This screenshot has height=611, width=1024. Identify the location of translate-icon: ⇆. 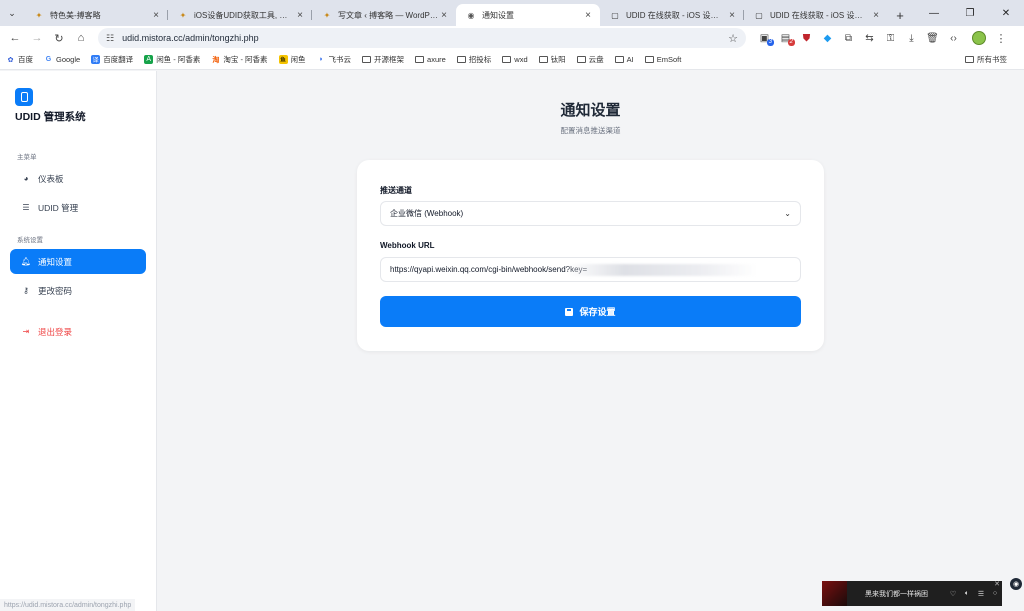
(869, 38).